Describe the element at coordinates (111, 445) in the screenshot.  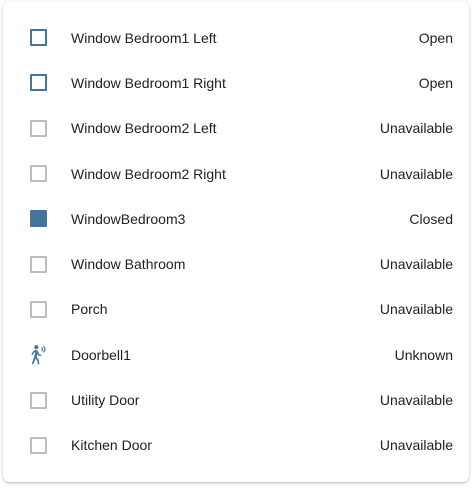
I see `entity-name: Kitchen Door` at that location.